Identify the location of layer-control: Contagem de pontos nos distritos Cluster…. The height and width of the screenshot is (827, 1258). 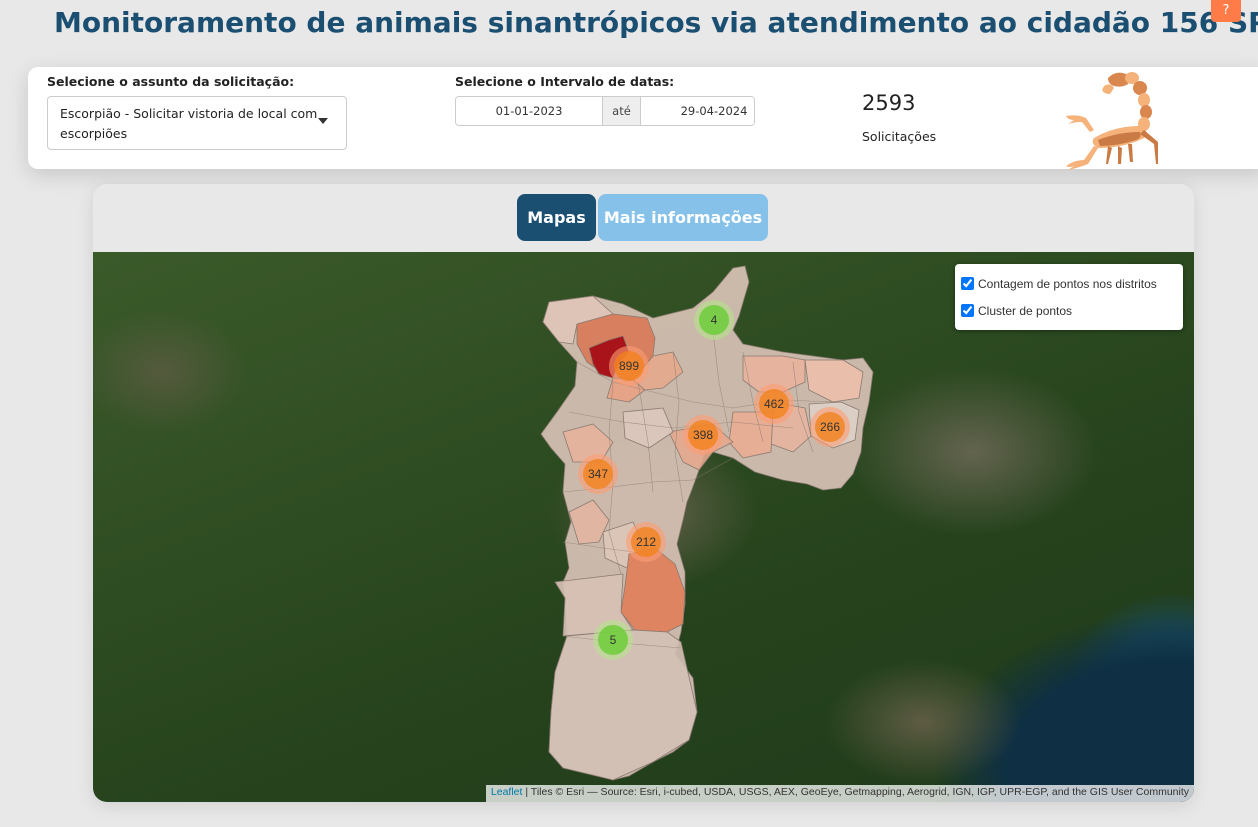
(1069, 297).